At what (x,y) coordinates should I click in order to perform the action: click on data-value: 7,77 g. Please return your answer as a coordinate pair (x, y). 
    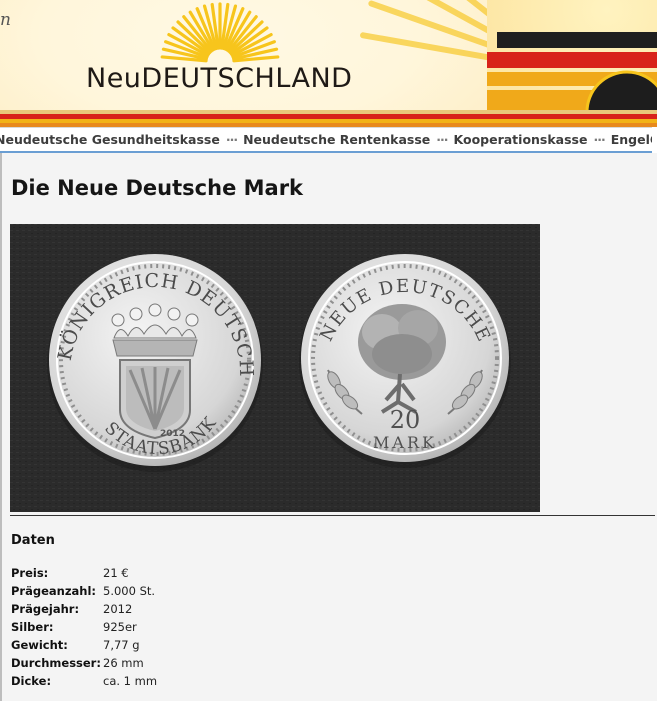
    Looking at the image, I should click on (121, 645).